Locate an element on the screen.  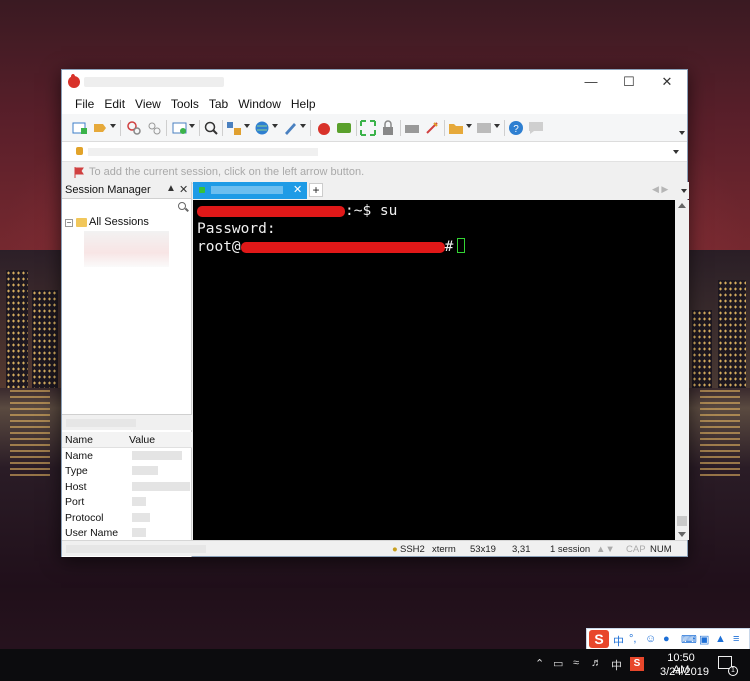
clock-date: 3/24/2019 is located at coordinates (684, 672).